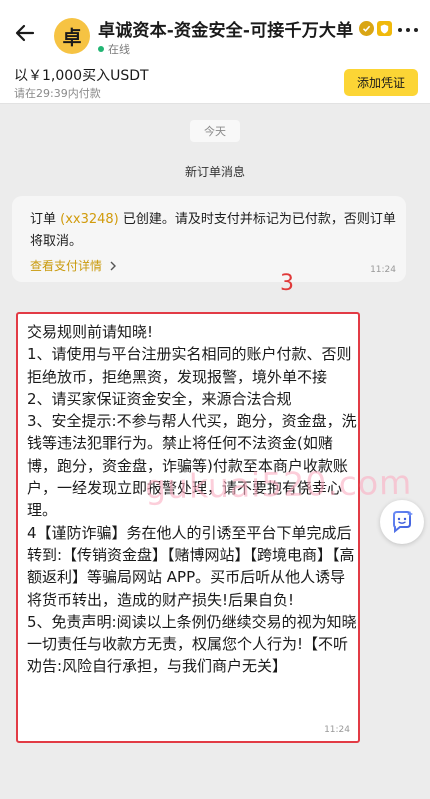 The height and width of the screenshot is (799, 430). What do you see at coordinates (113, 265) in the screenshot?
I see `chevron-right-icon` at bounding box center [113, 265].